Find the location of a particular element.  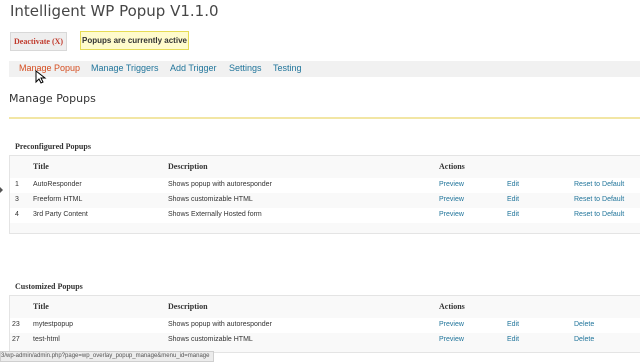

tab-manage-popup: Manage Popup is located at coordinates (49, 68).